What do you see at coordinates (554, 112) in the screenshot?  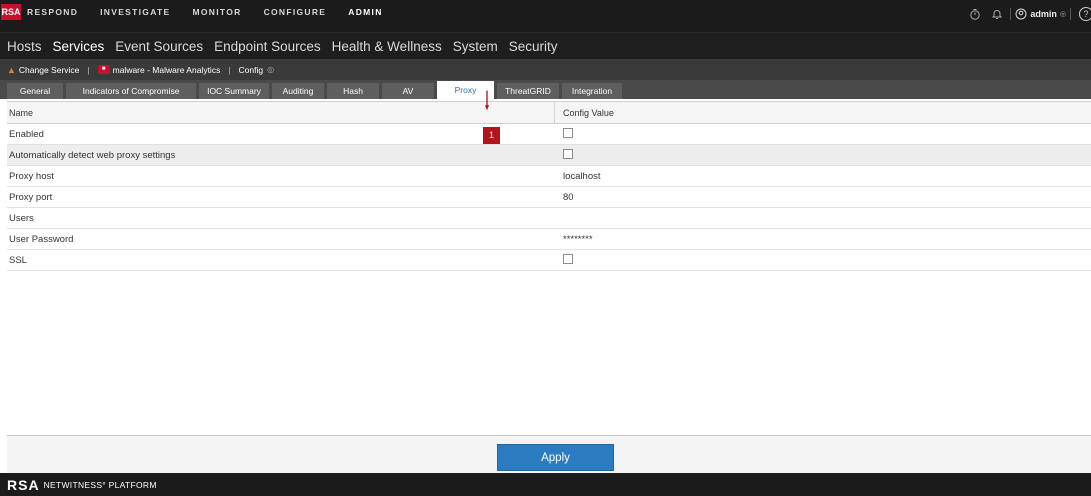 I see `column-divider` at bounding box center [554, 112].